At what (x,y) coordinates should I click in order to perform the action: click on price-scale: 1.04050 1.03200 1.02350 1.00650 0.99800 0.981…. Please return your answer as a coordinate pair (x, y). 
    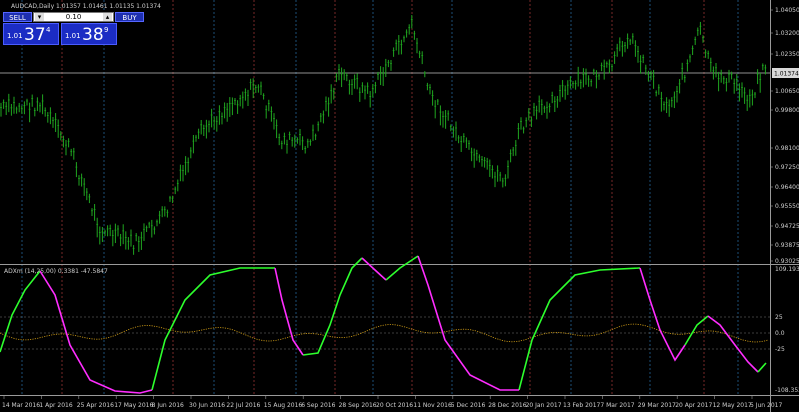
    Looking at the image, I should click on (784, 136).